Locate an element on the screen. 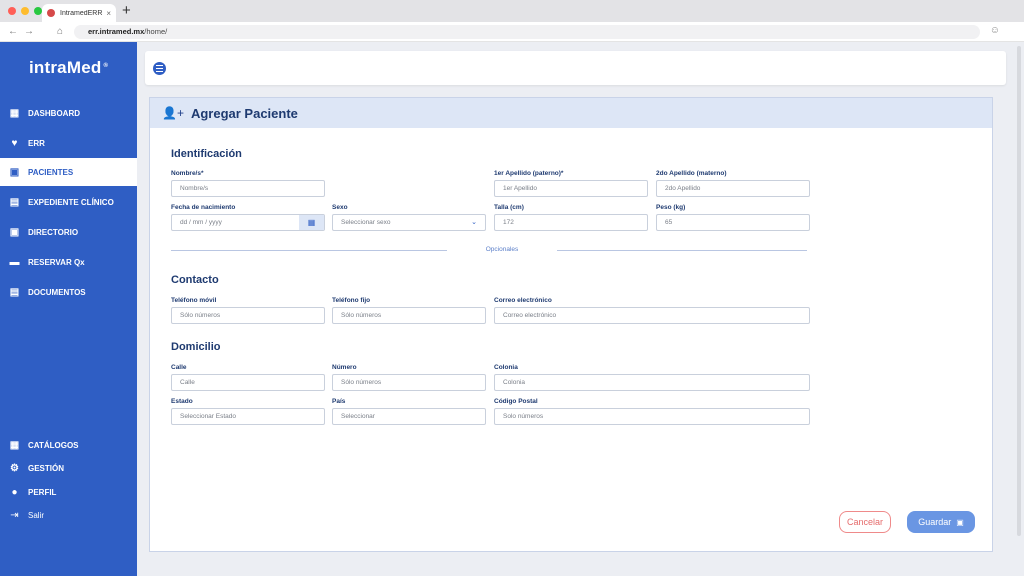 This screenshot has height=576, width=1024. numero-field: Número Sólo números is located at coordinates (409, 377).